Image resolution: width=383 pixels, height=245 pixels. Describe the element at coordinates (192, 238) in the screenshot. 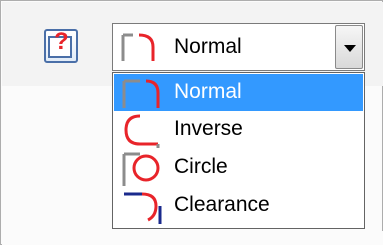

I see `status-strip` at that location.